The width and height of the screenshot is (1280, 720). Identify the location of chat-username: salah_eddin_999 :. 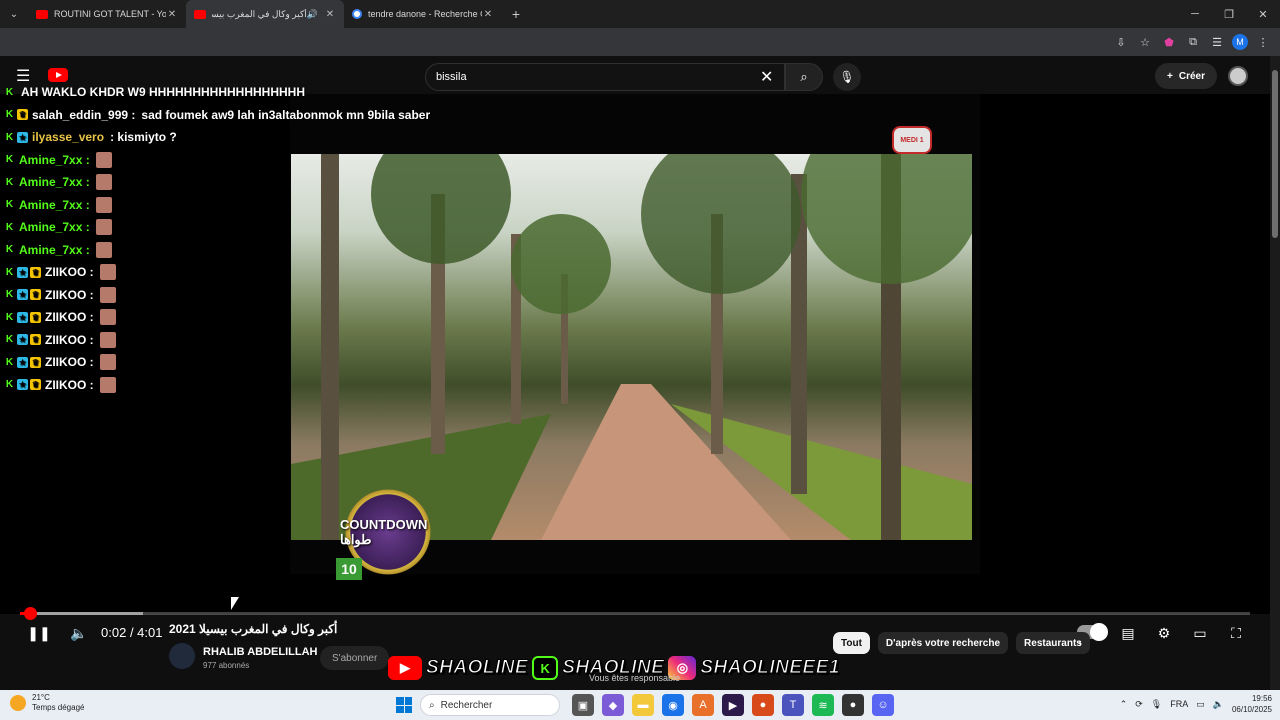
(83, 115).